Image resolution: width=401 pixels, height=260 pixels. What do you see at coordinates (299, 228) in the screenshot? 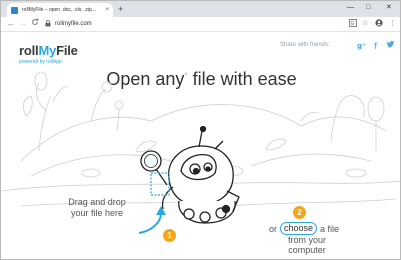
I see `choose-file-button: choose` at bounding box center [299, 228].